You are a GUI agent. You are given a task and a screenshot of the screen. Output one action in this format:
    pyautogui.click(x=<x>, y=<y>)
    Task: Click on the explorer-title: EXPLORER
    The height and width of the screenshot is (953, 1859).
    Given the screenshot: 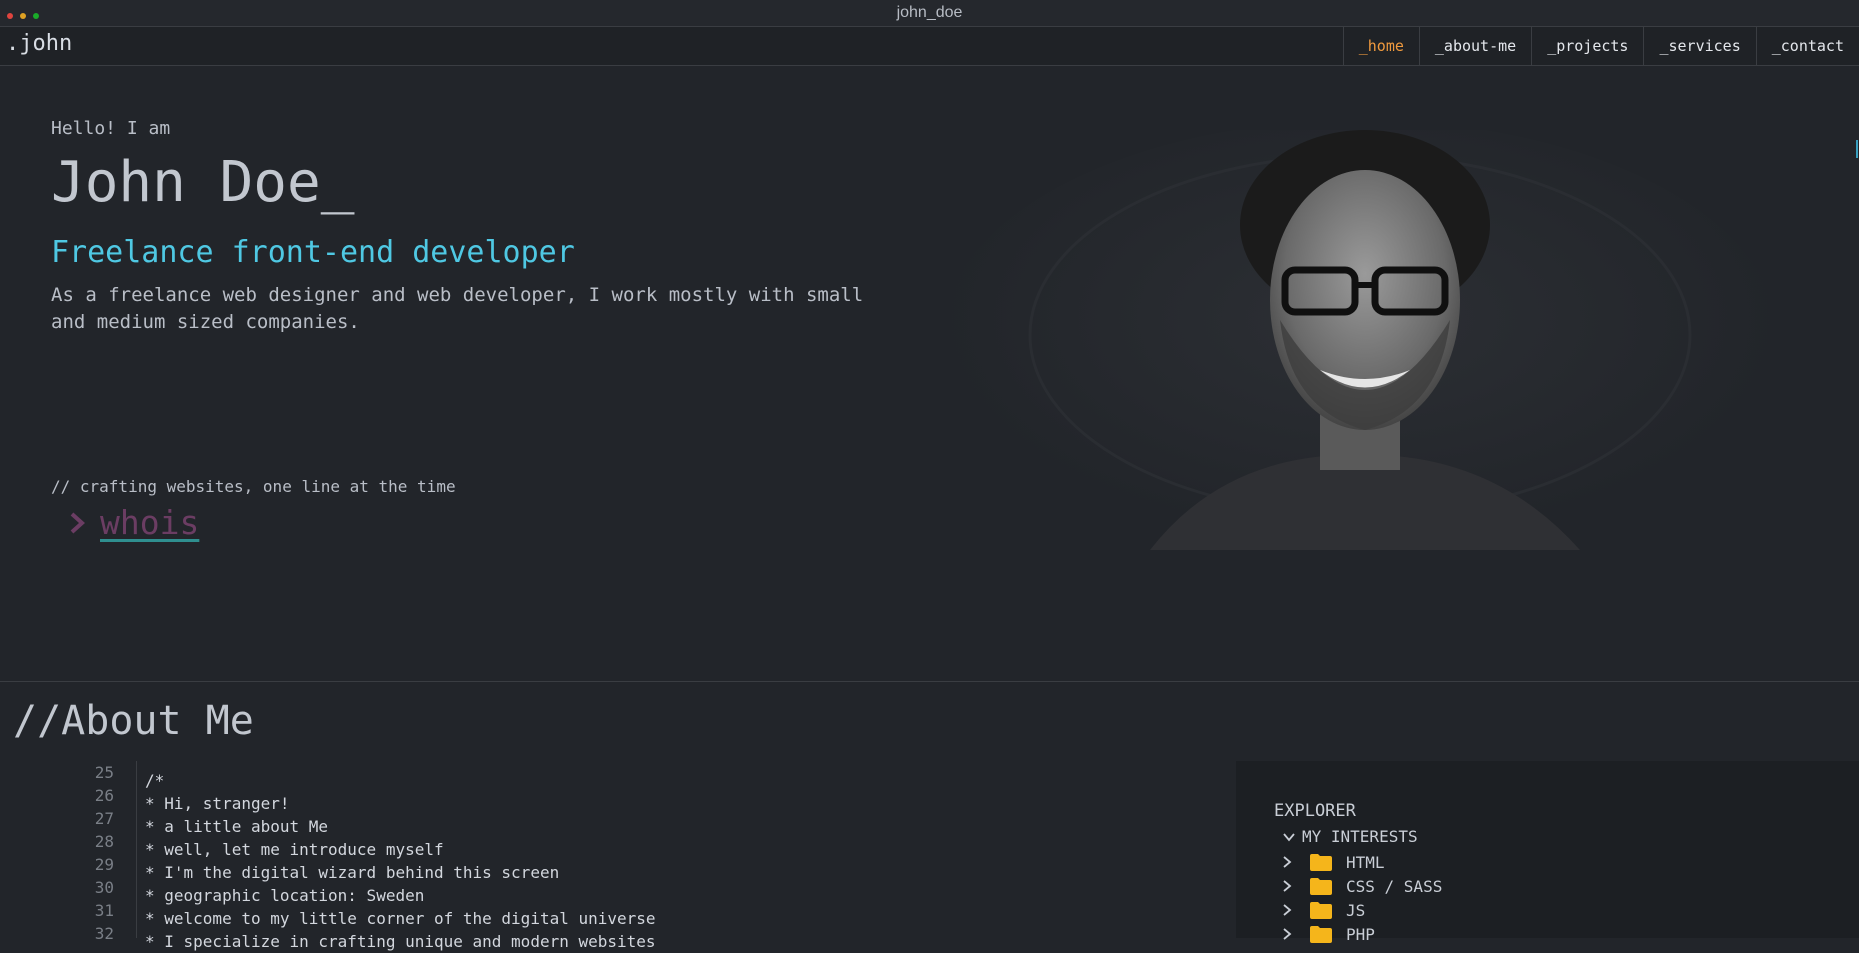 What is the action you would take?
    pyautogui.click(x=1315, y=811)
    